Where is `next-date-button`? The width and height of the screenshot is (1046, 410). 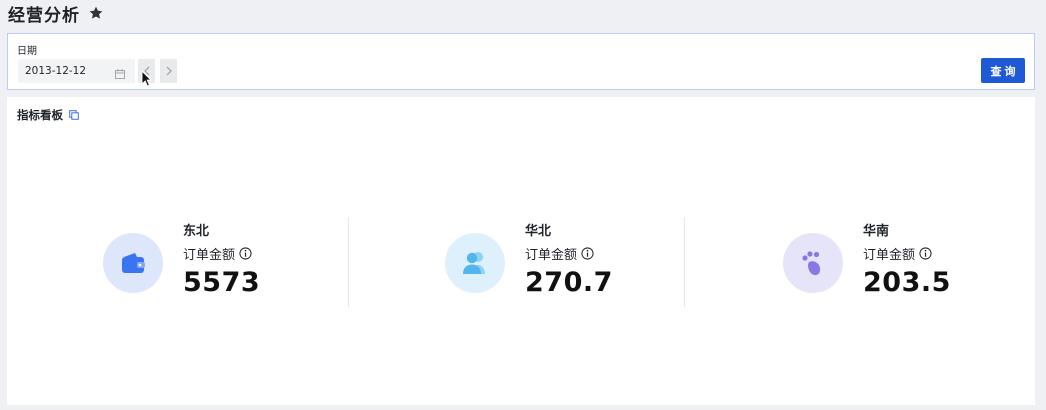
next-date-button is located at coordinates (168, 71).